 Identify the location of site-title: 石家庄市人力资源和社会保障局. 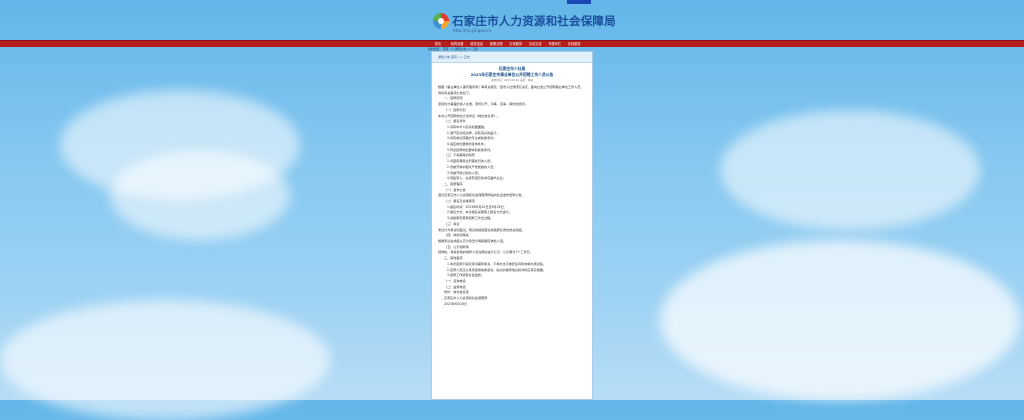
(534, 21).